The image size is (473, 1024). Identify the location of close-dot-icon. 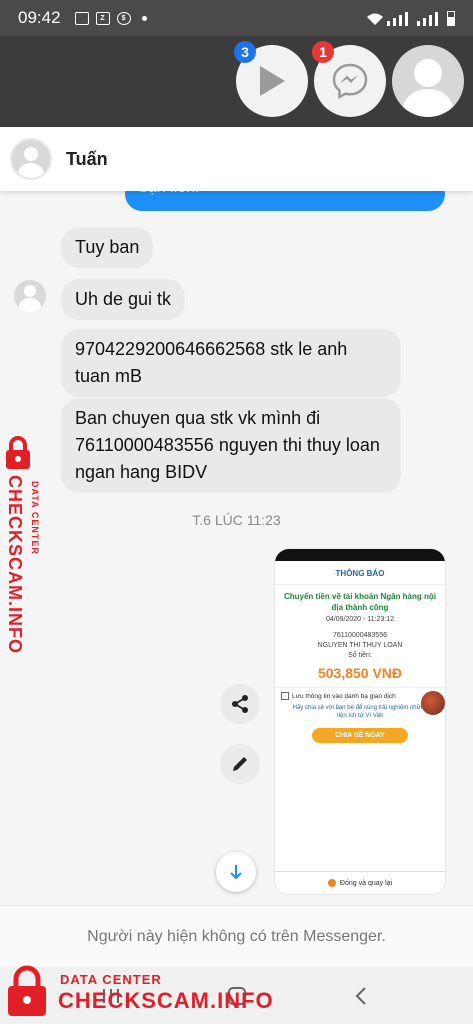
(331, 883).